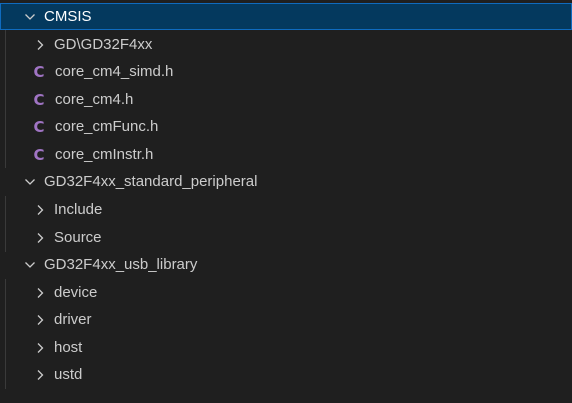 This screenshot has width=572, height=403. What do you see at coordinates (286, 237) in the screenshot?
I see `tree-folder-source: Source` at bounding box center [286, 237].